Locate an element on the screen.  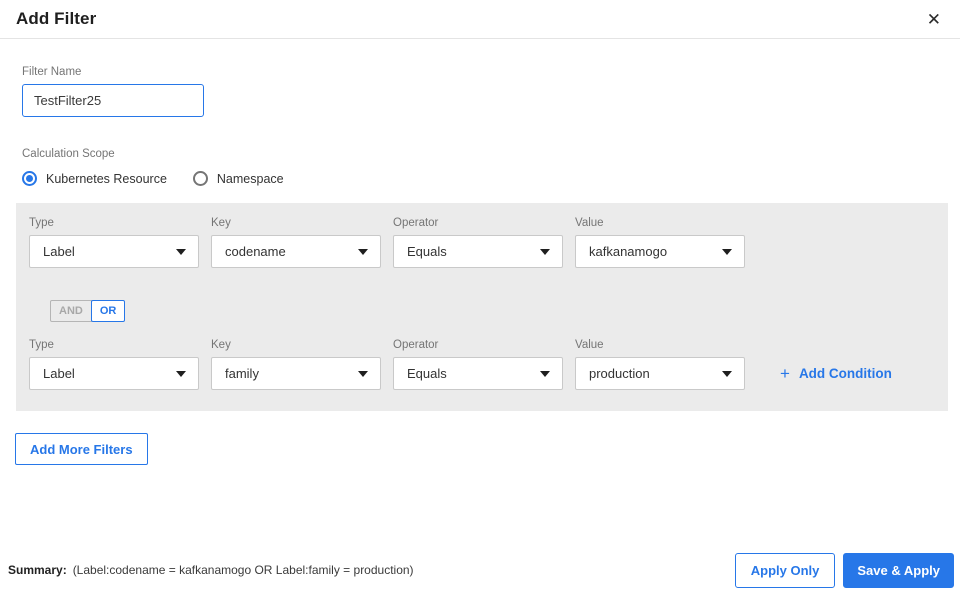
key-dropdown: codename is located at coordinates (296, 251).